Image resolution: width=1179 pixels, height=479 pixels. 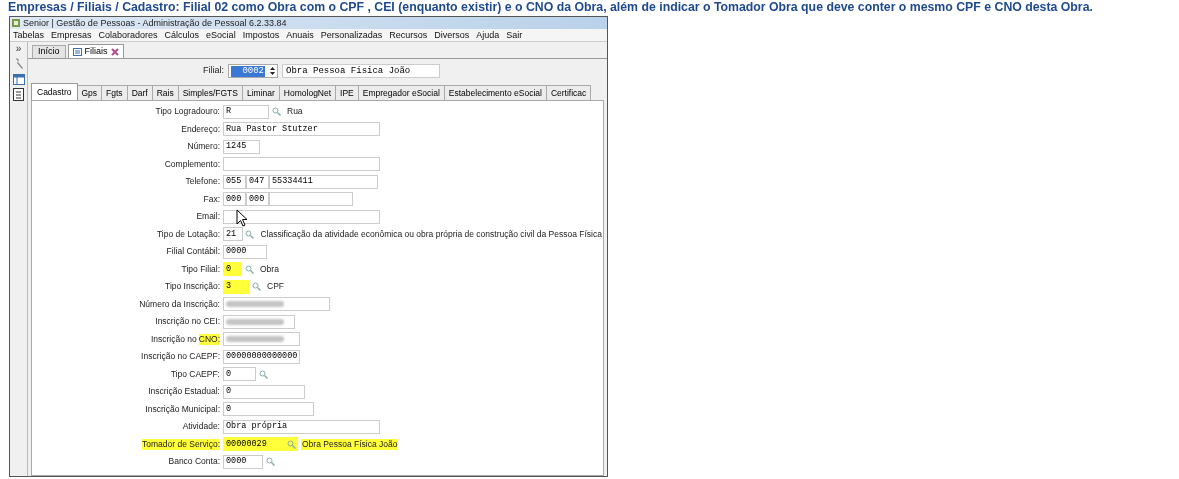 I want to click on input-field: 00000029, so click(x=253, y=444).